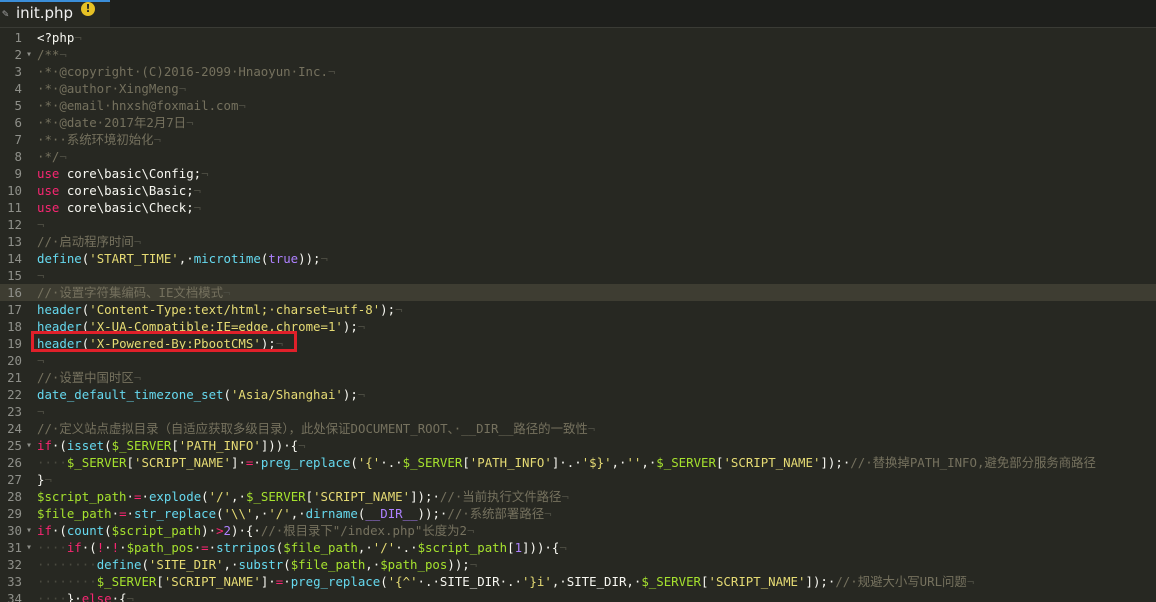 The height and width of the screenshot is (602, 1156). Describe the element at coordinates (14, 513) in the screenshot. I see `line-number: 29` at that location.